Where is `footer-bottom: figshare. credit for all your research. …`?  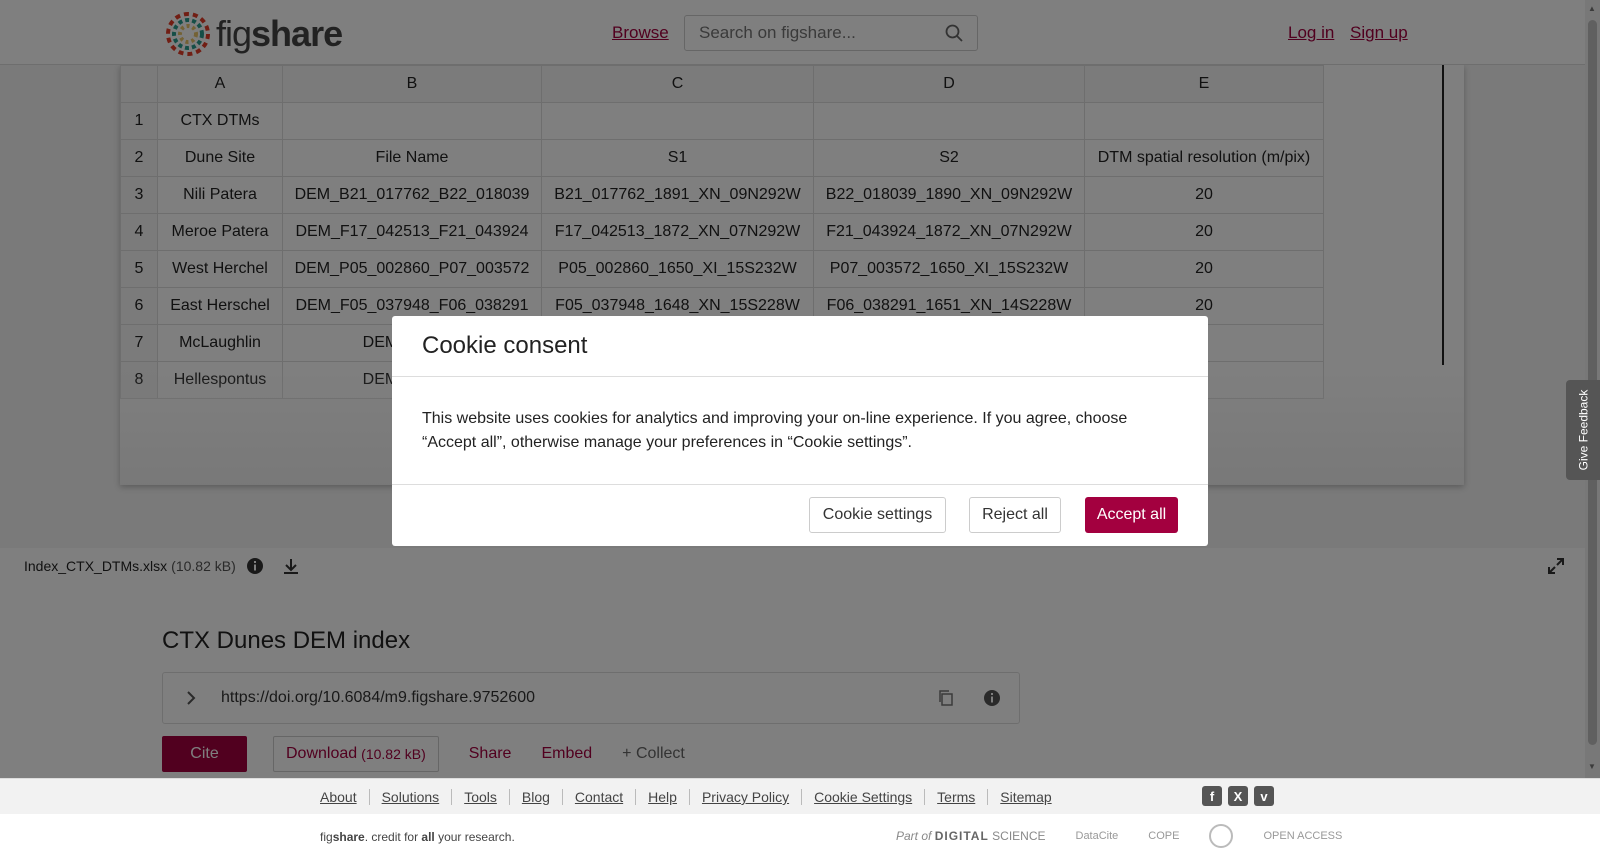
footer-bottom: figshare. credit for all your research. … is located at coordinates (800, 837).